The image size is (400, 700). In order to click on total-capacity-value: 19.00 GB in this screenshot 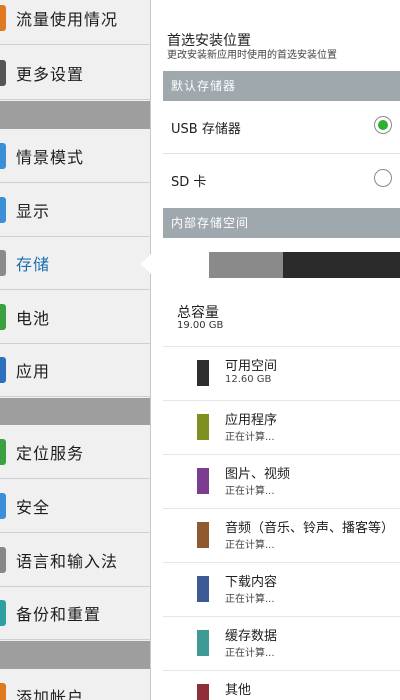, I will do `click(200, 325)`.